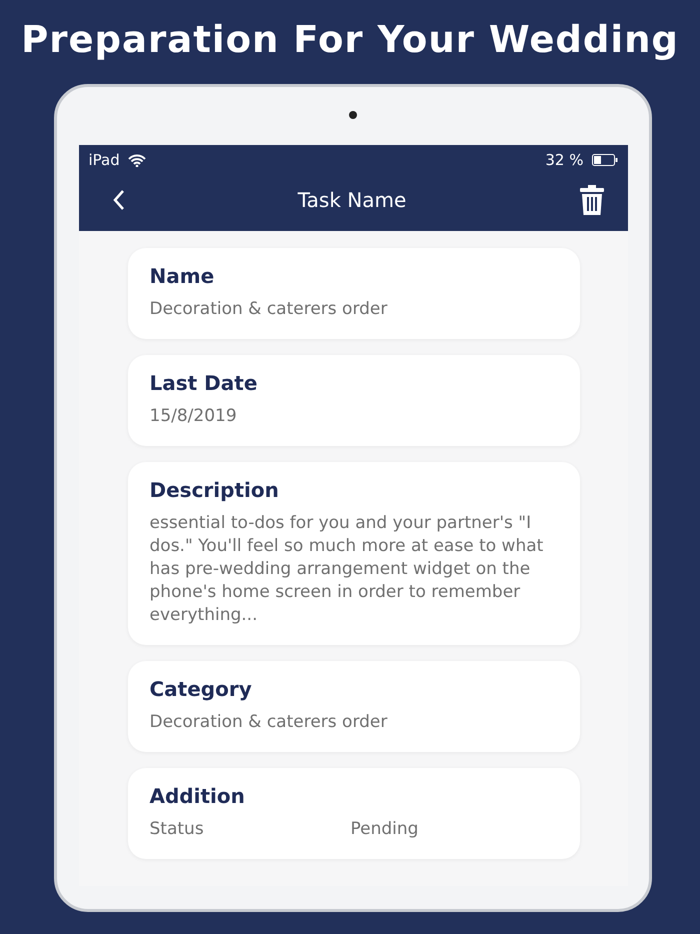 The height and width of the screenshot is (934, 700). Describe the element at coordinates (204, 383) in the screenshot. I see `card-title: Last Date` at that location.